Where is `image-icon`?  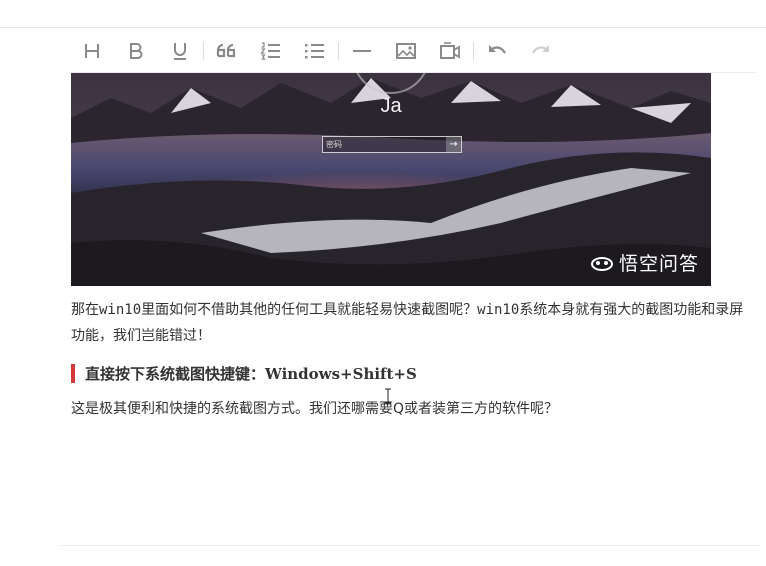
image-icon is located at coordinates (406, 51).